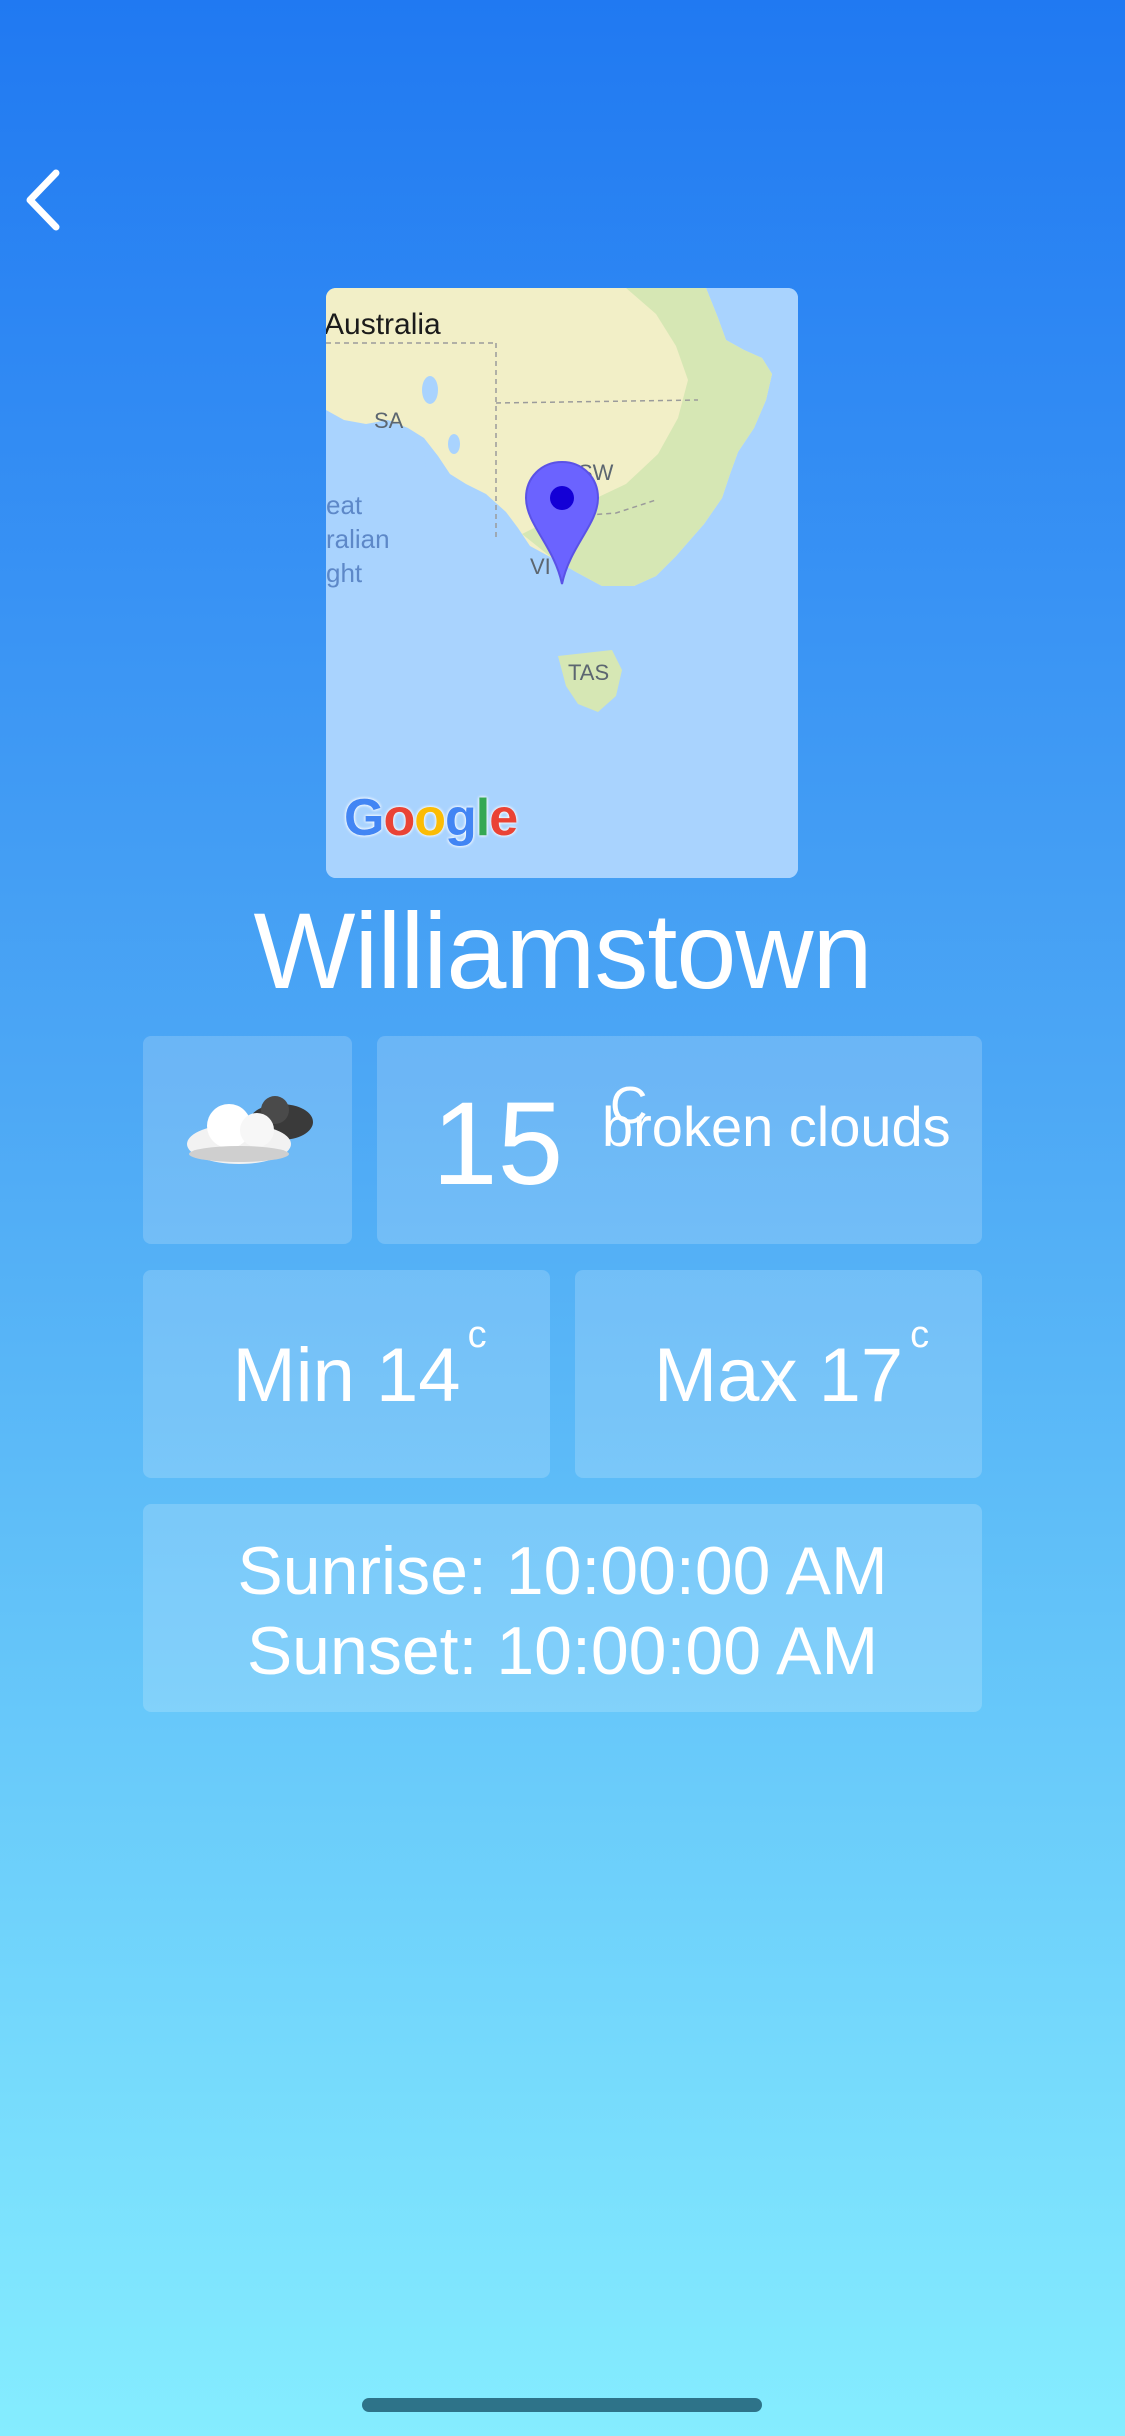  What do you see at coordinates (498, 1144) in the screenshot?
I see `current-temperature: 15` at bounding box center [498, 1144].